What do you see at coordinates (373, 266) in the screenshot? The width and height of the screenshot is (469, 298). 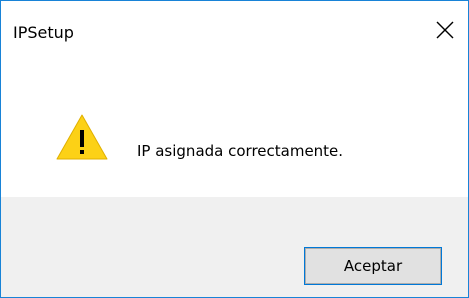 I see `accept-button: Aceptar` at bounding box center [373, 266].